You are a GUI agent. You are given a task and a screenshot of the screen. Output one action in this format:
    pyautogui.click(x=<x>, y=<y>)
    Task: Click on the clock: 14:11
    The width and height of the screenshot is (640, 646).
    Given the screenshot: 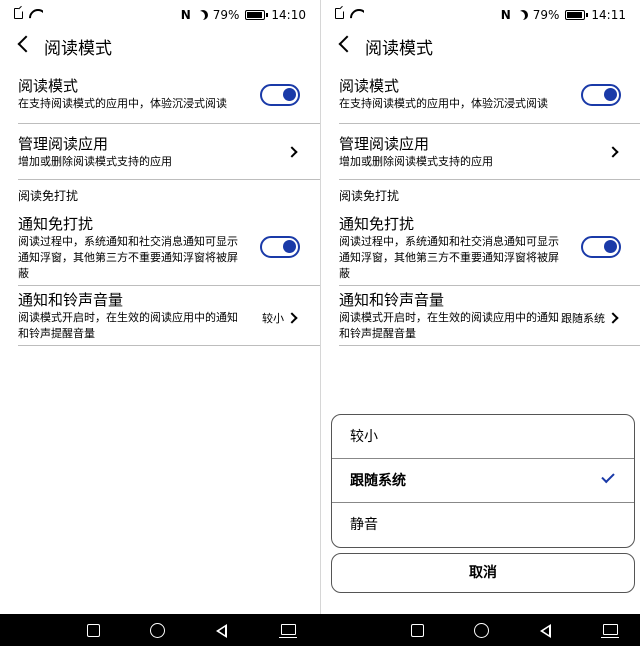 What is the action you would take?
    pyautogui.click(x=608, y=15)
    